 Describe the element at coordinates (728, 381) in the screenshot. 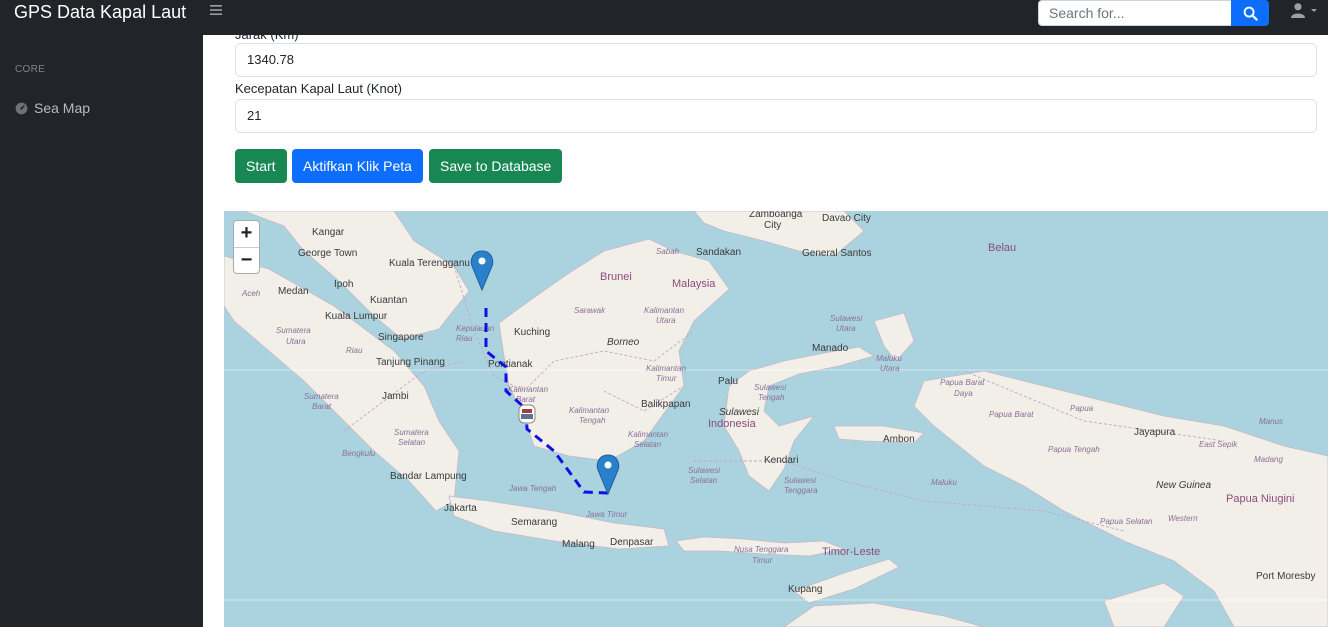

I see `svg-text: Palu` at that location.